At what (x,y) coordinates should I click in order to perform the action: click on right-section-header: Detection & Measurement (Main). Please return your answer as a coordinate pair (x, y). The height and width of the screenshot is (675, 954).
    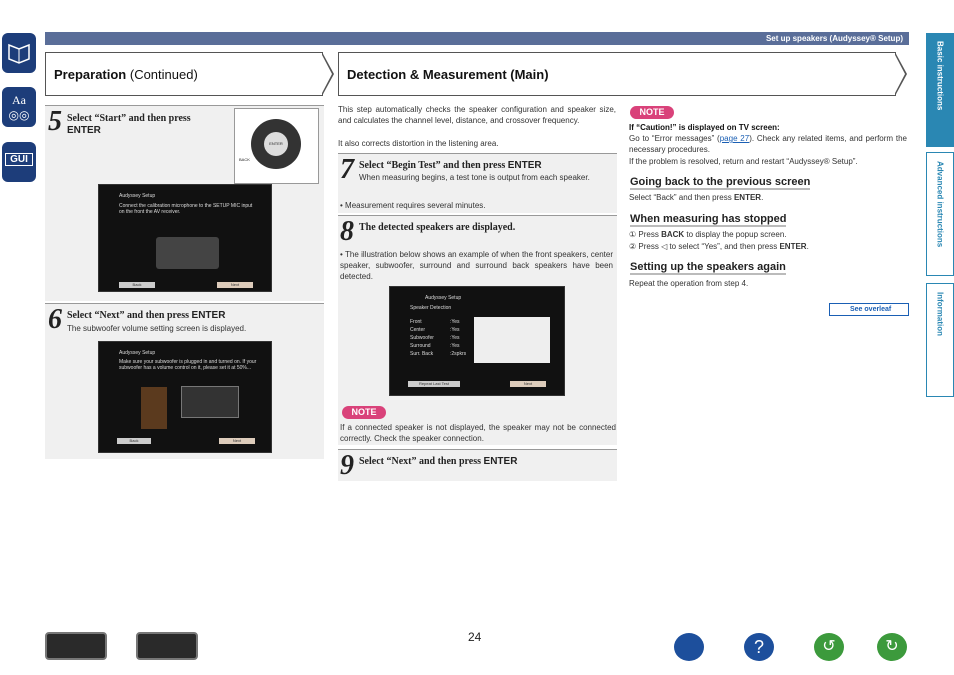
    Looking at the image, I should click on (622, 74).